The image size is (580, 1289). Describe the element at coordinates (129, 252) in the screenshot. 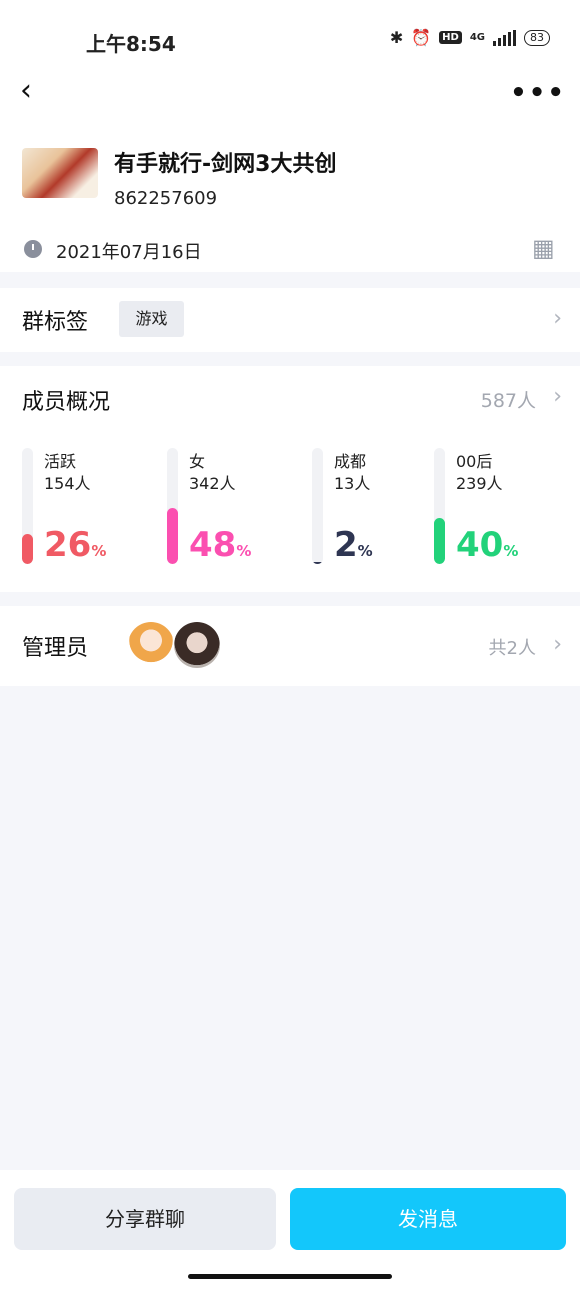

I see `created-date: 2021年07月16日` at that location.